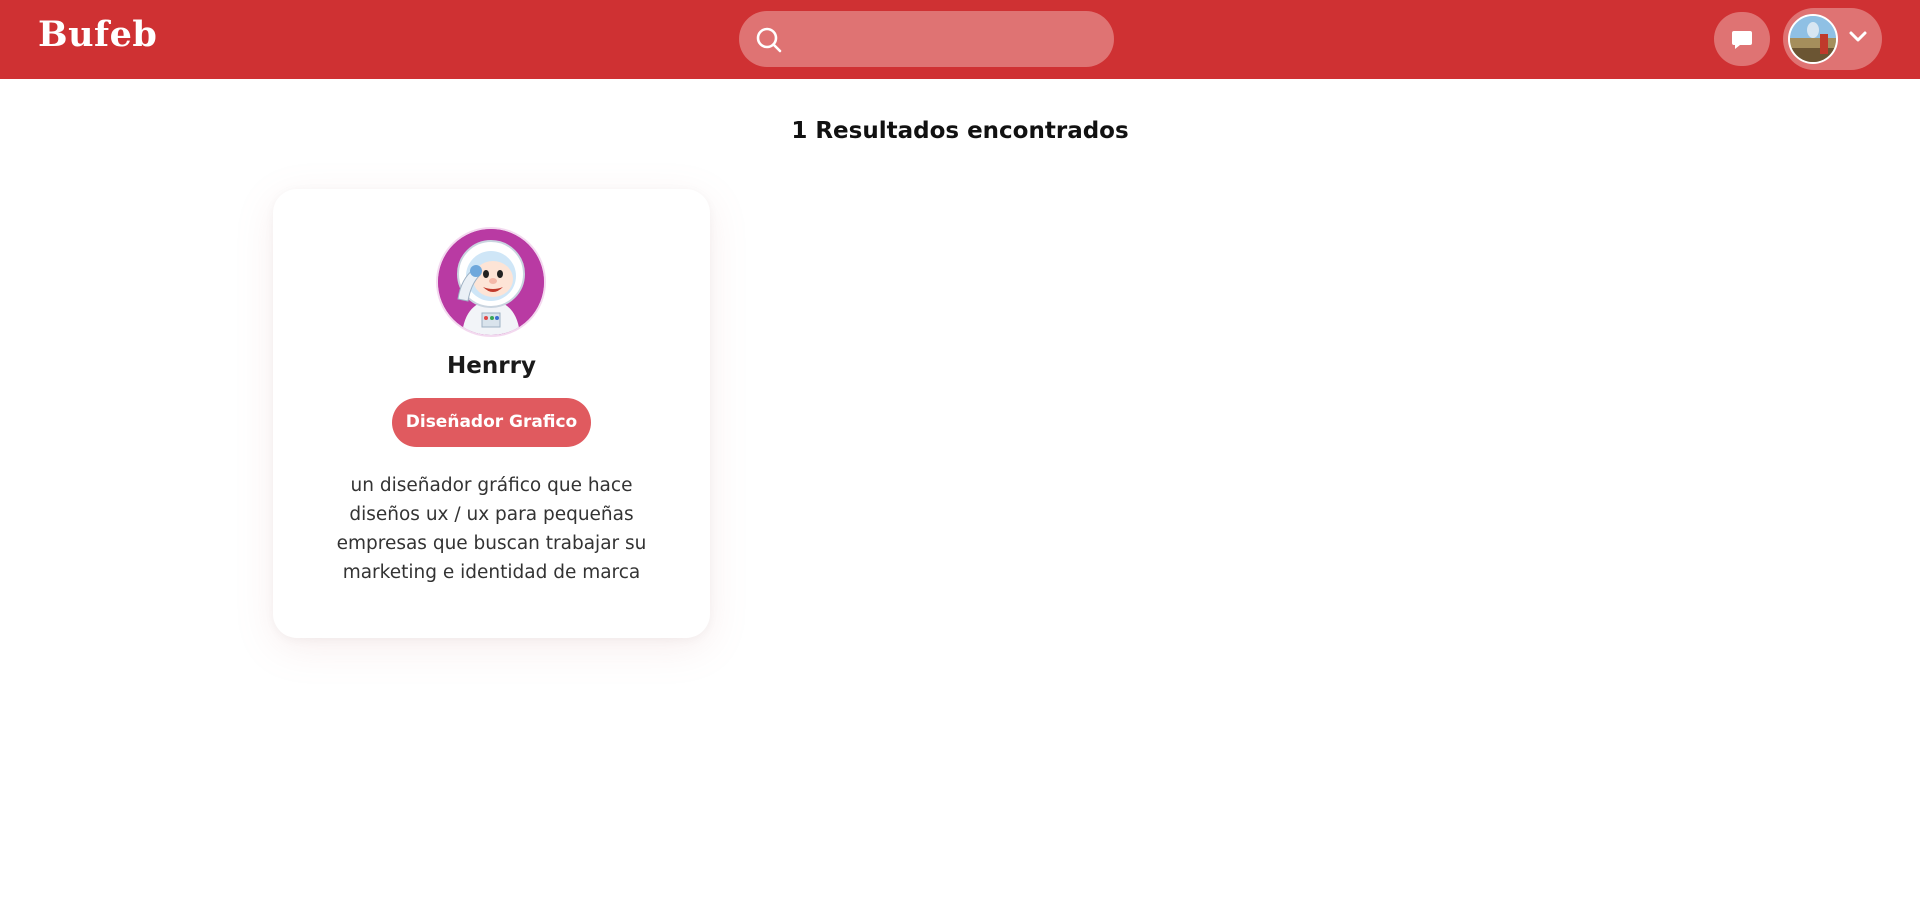  What do you see at coordinates (1858, 36) in the screenshot?
I see `chevron-down-icon` at bounding box center [1858, 36].